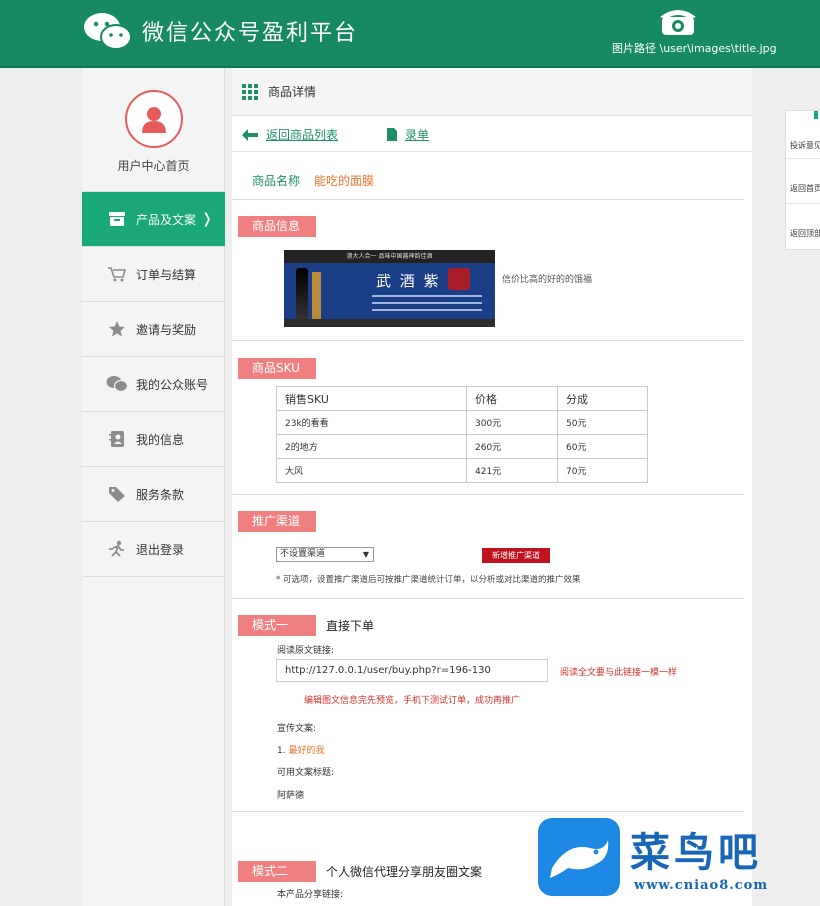 Image resolution: width=820 pixels, height=906 pixels. I want to click on sidebar-item-terms: 服务条款, so click(153, 494).